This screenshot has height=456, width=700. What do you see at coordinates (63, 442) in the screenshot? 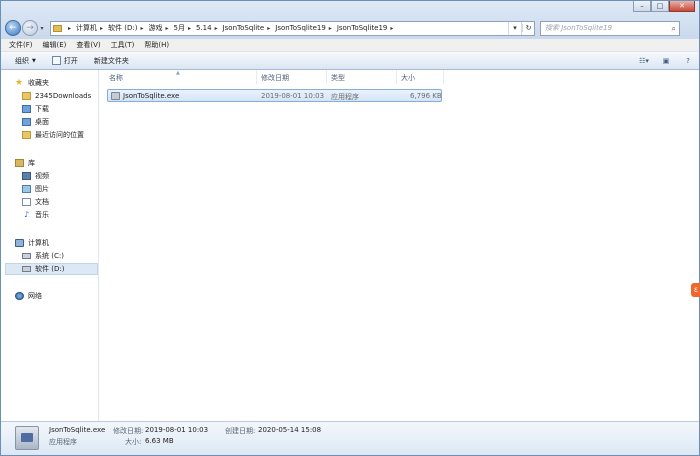
I see `details-type: 应用程序` at bounding box center [63, 442].